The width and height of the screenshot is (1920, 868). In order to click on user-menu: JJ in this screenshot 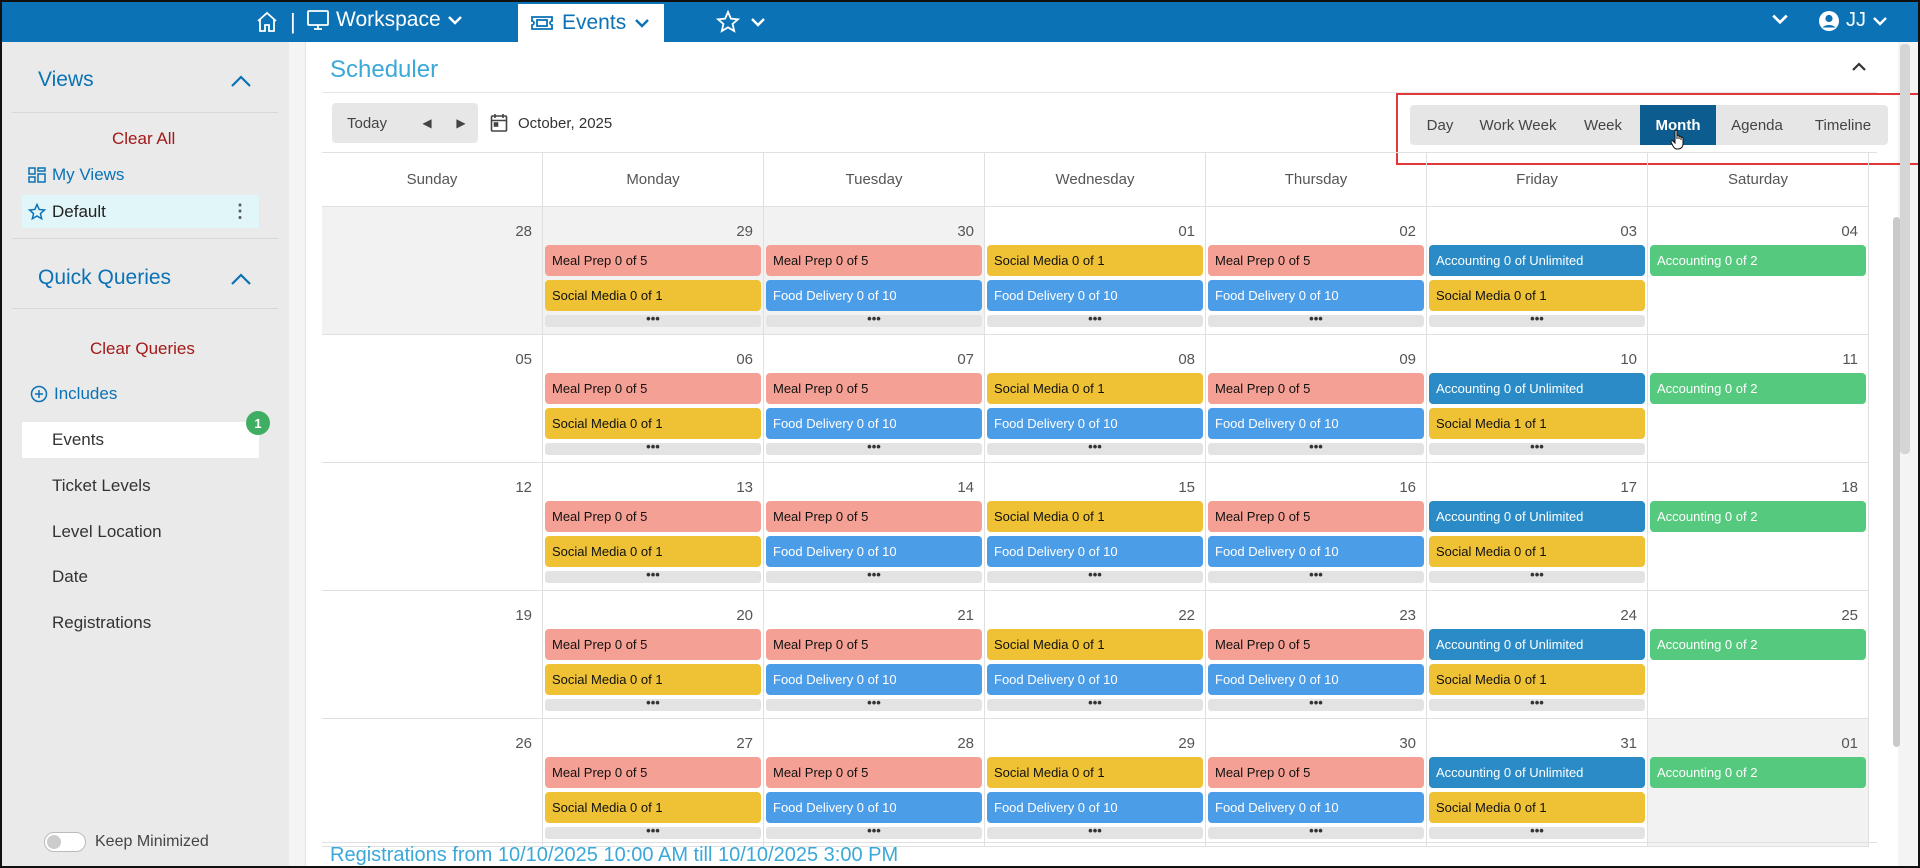, I will do `click(1853, 20)`.